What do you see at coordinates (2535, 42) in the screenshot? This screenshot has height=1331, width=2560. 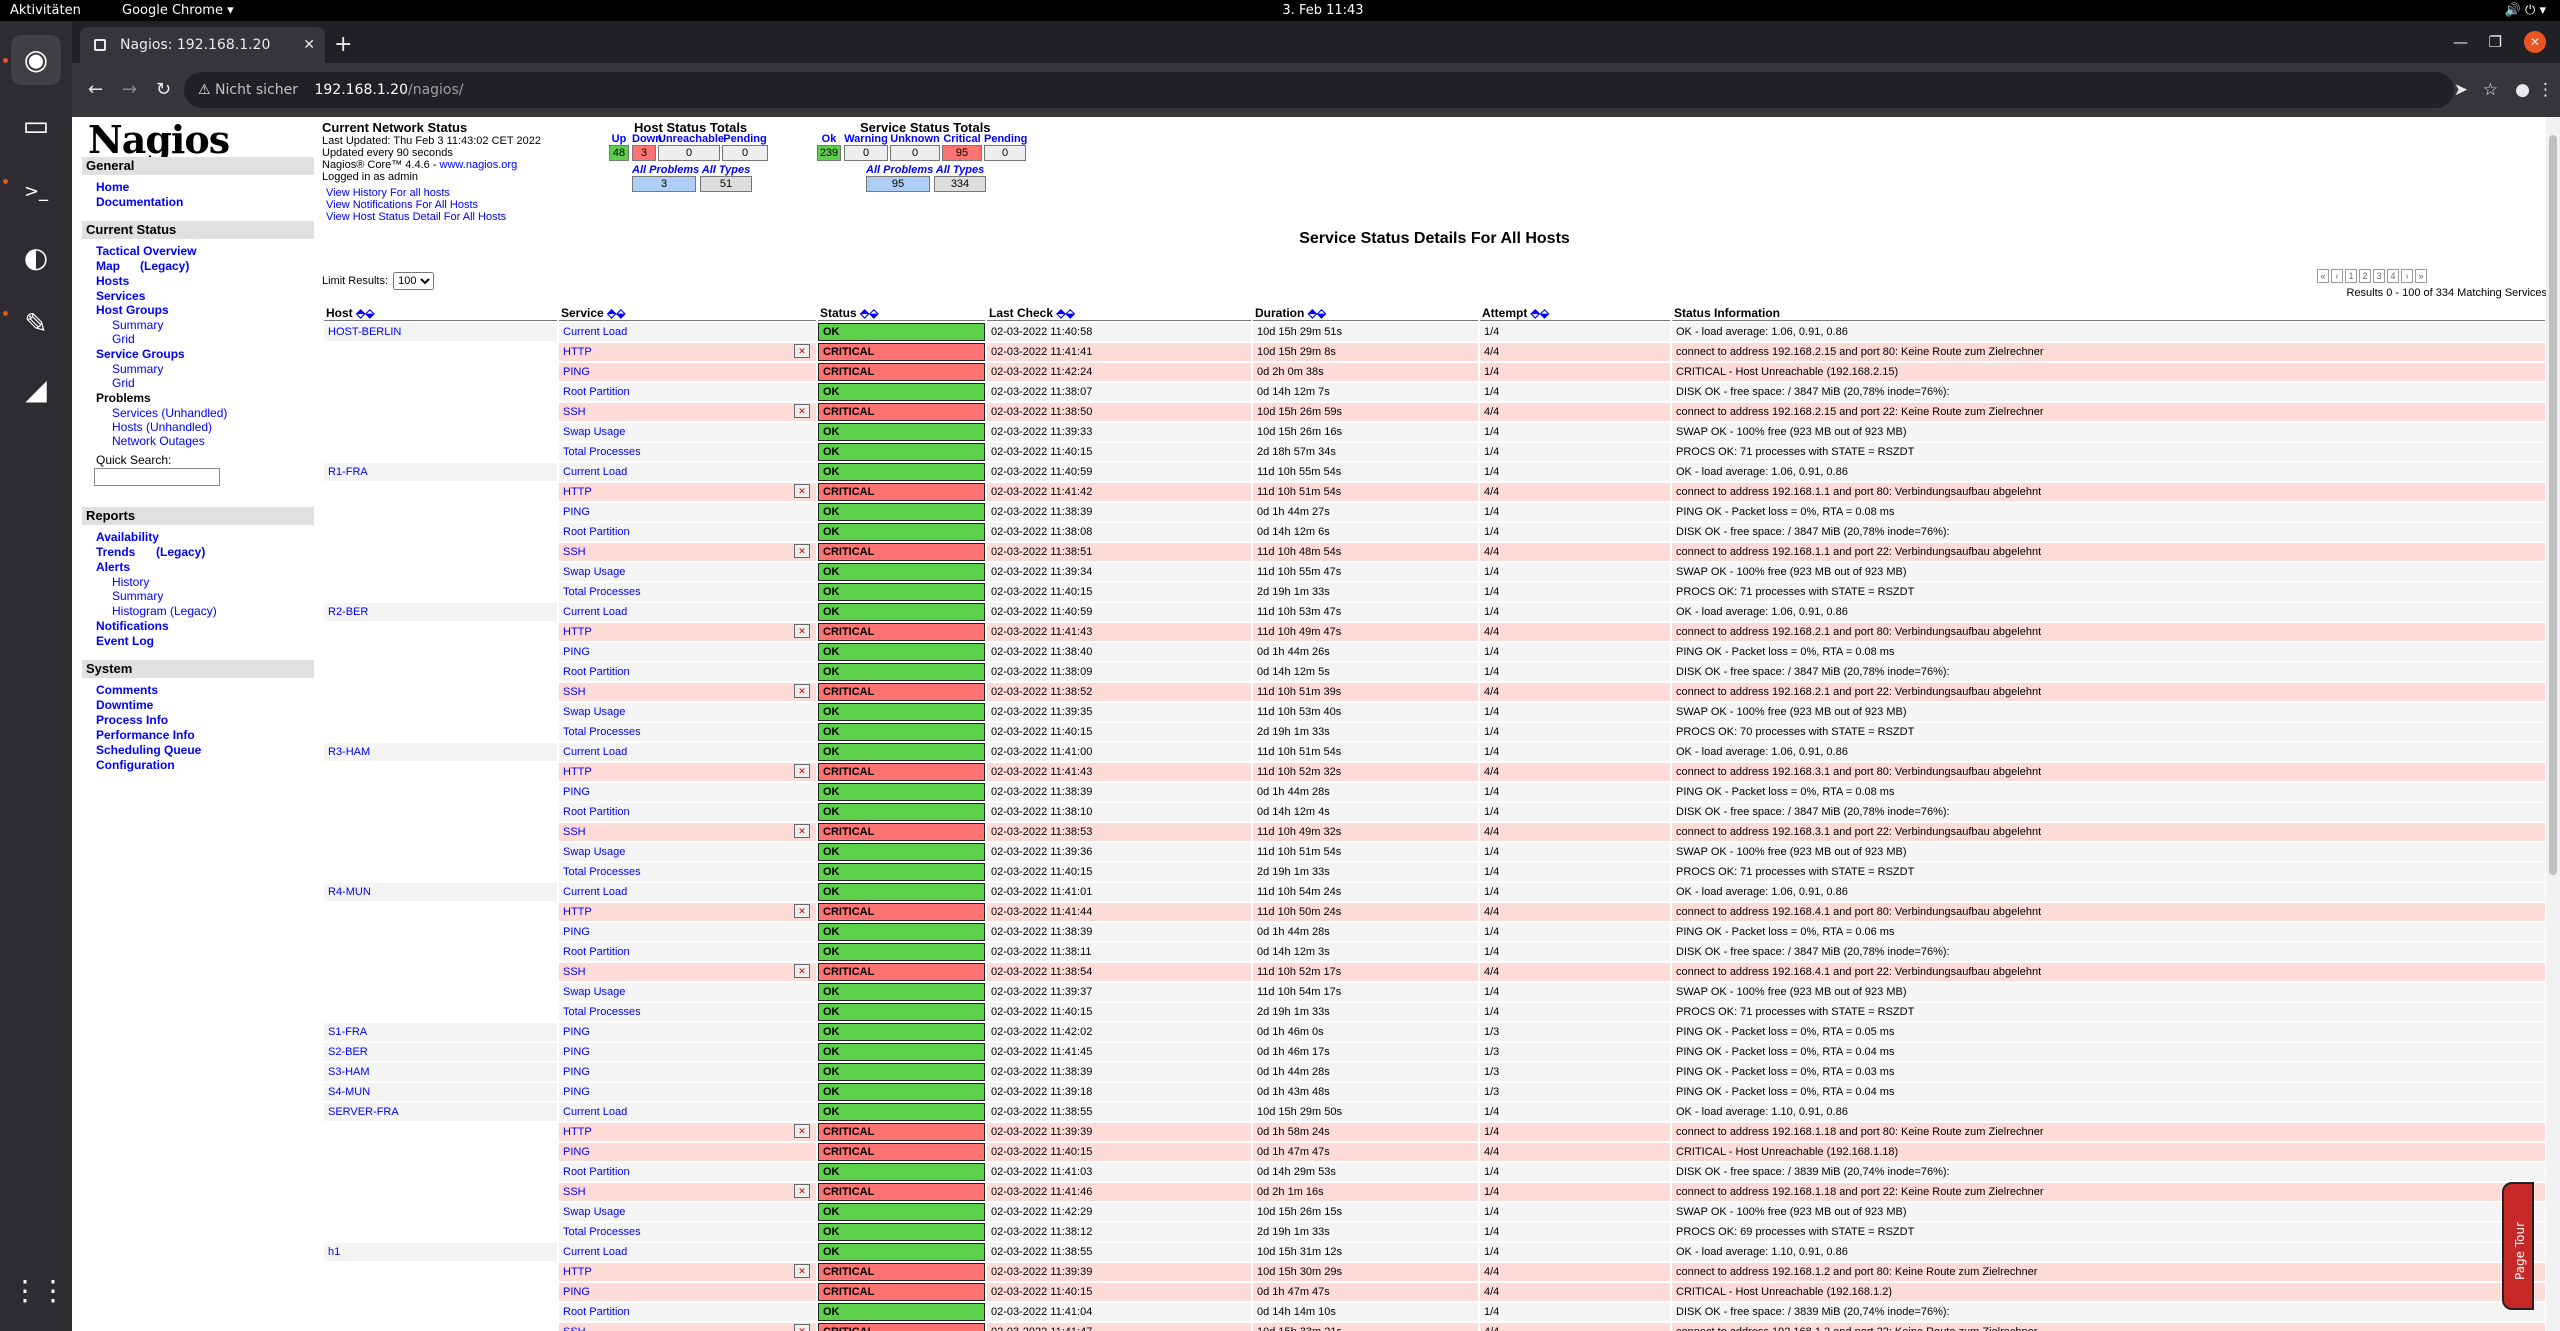 I see `close-window-icon: ✕` at bounding box center [2535, 42].